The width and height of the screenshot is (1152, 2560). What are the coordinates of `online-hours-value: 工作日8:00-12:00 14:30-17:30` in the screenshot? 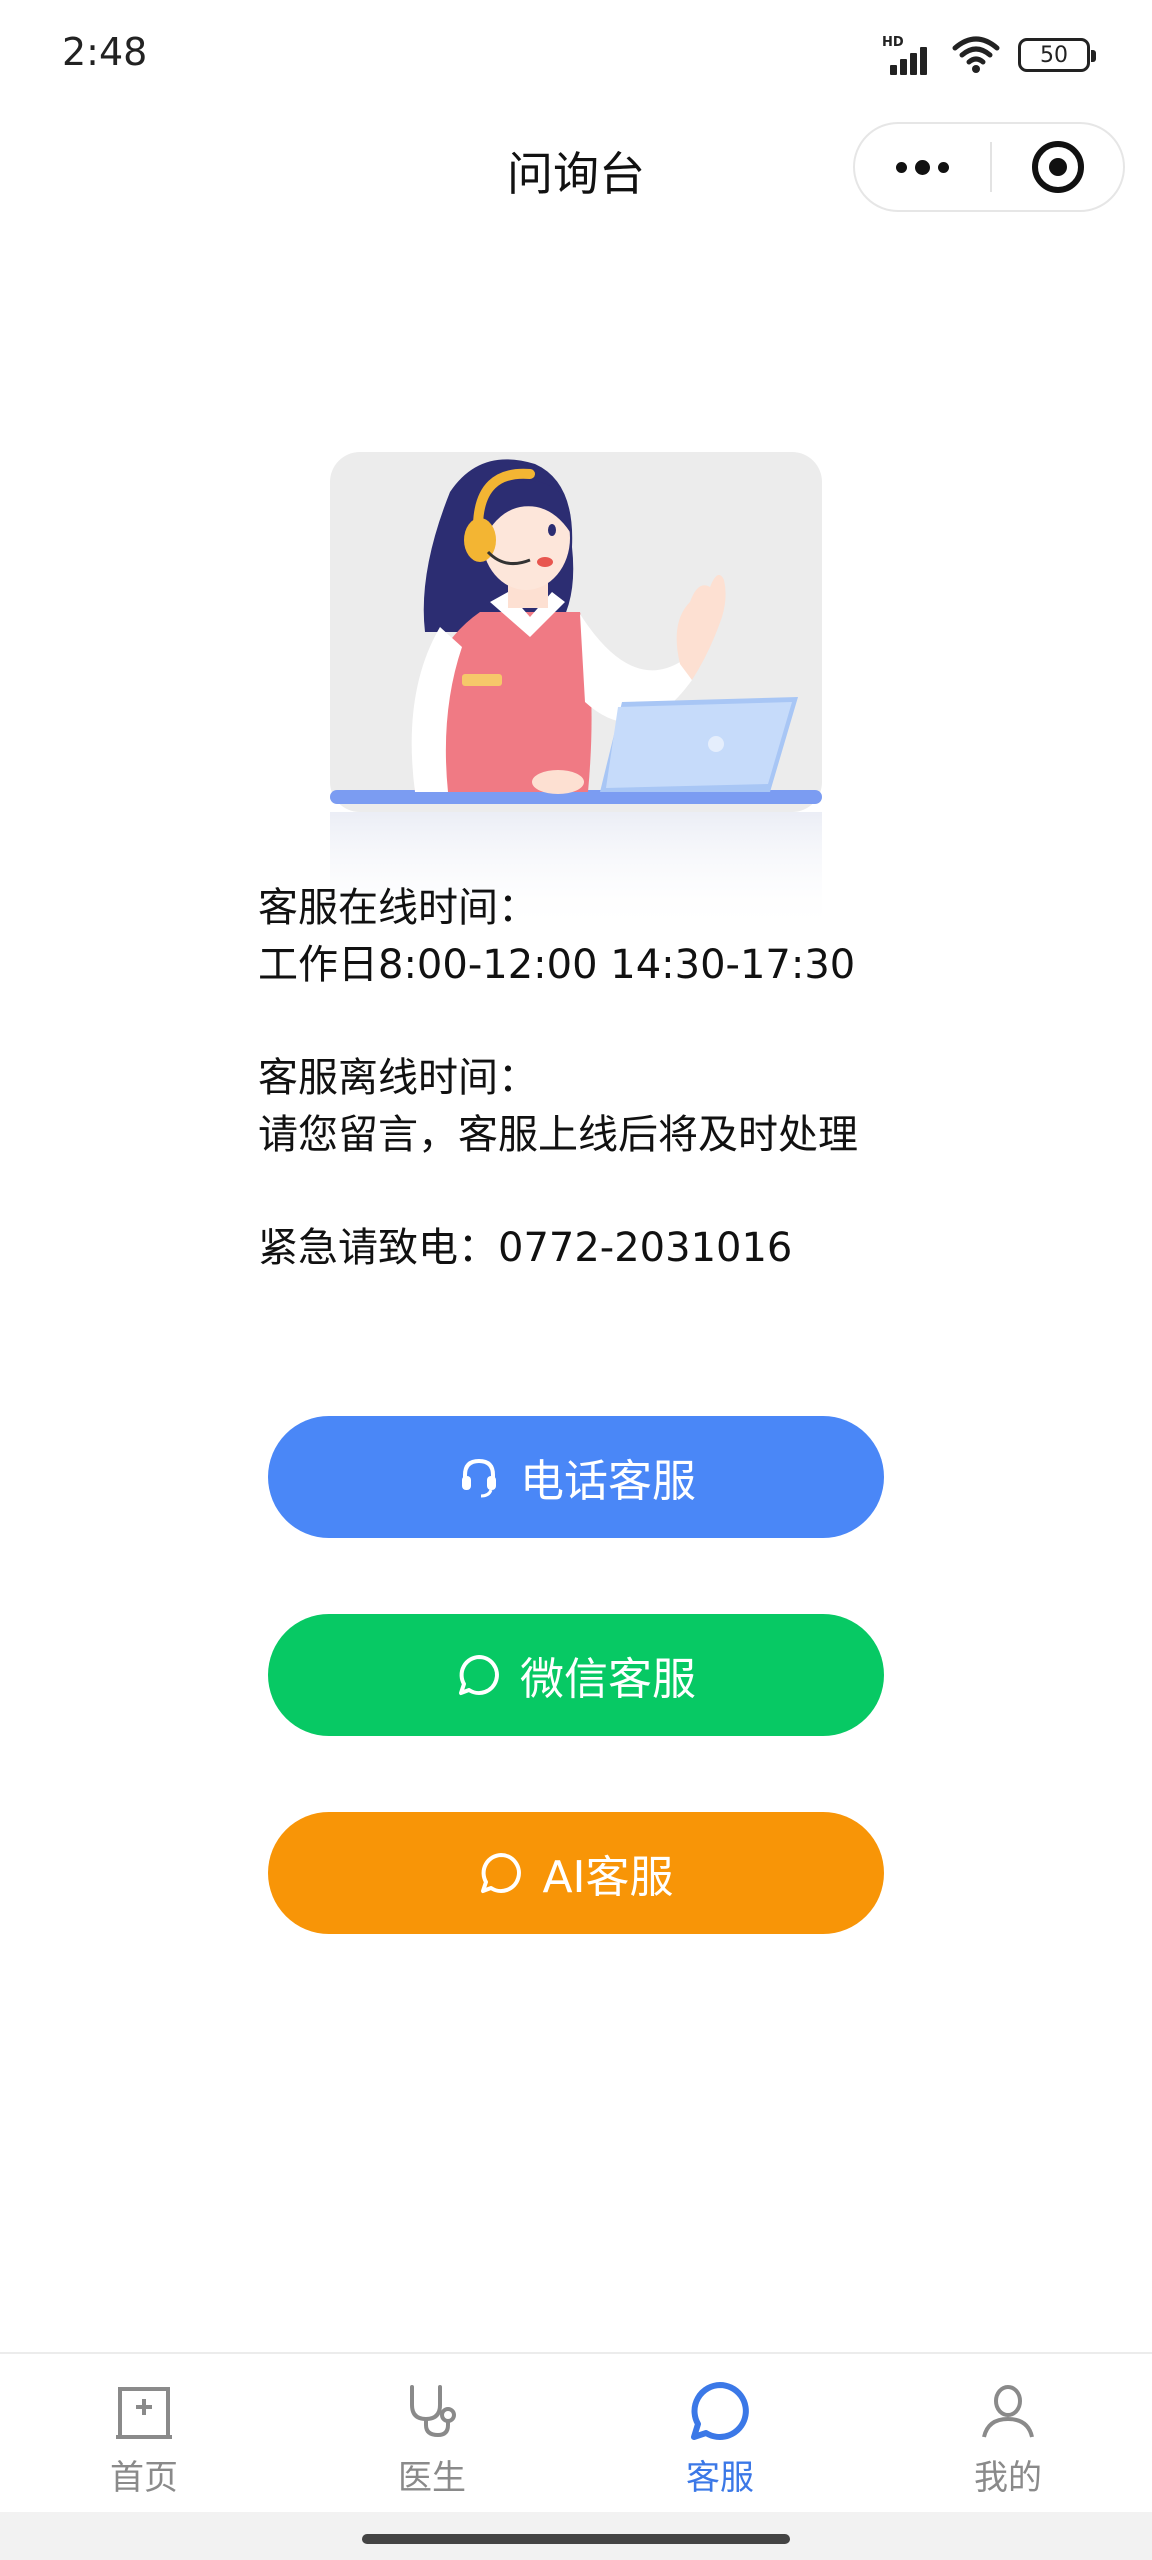 It's located at (557, 965).